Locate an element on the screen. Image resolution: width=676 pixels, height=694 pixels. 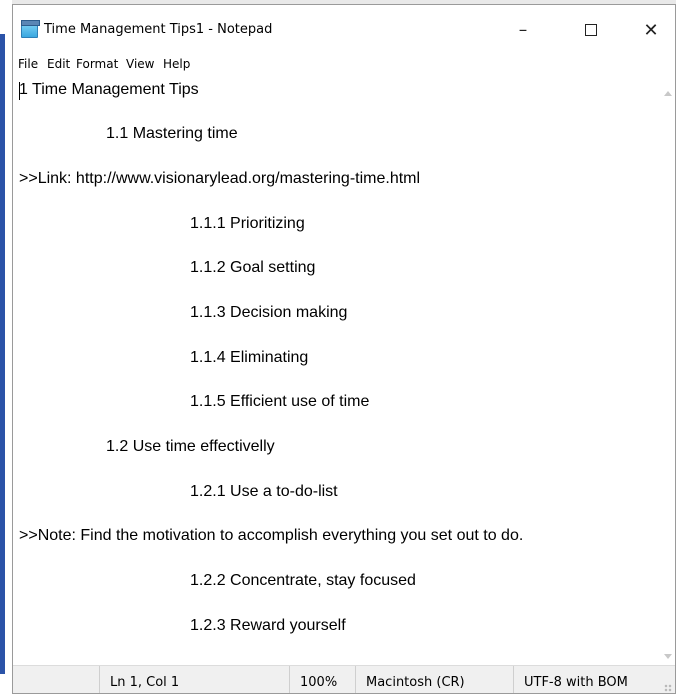
editor-line: 1.2.1 Use a to-do-list is located at coordinates (264, 491).